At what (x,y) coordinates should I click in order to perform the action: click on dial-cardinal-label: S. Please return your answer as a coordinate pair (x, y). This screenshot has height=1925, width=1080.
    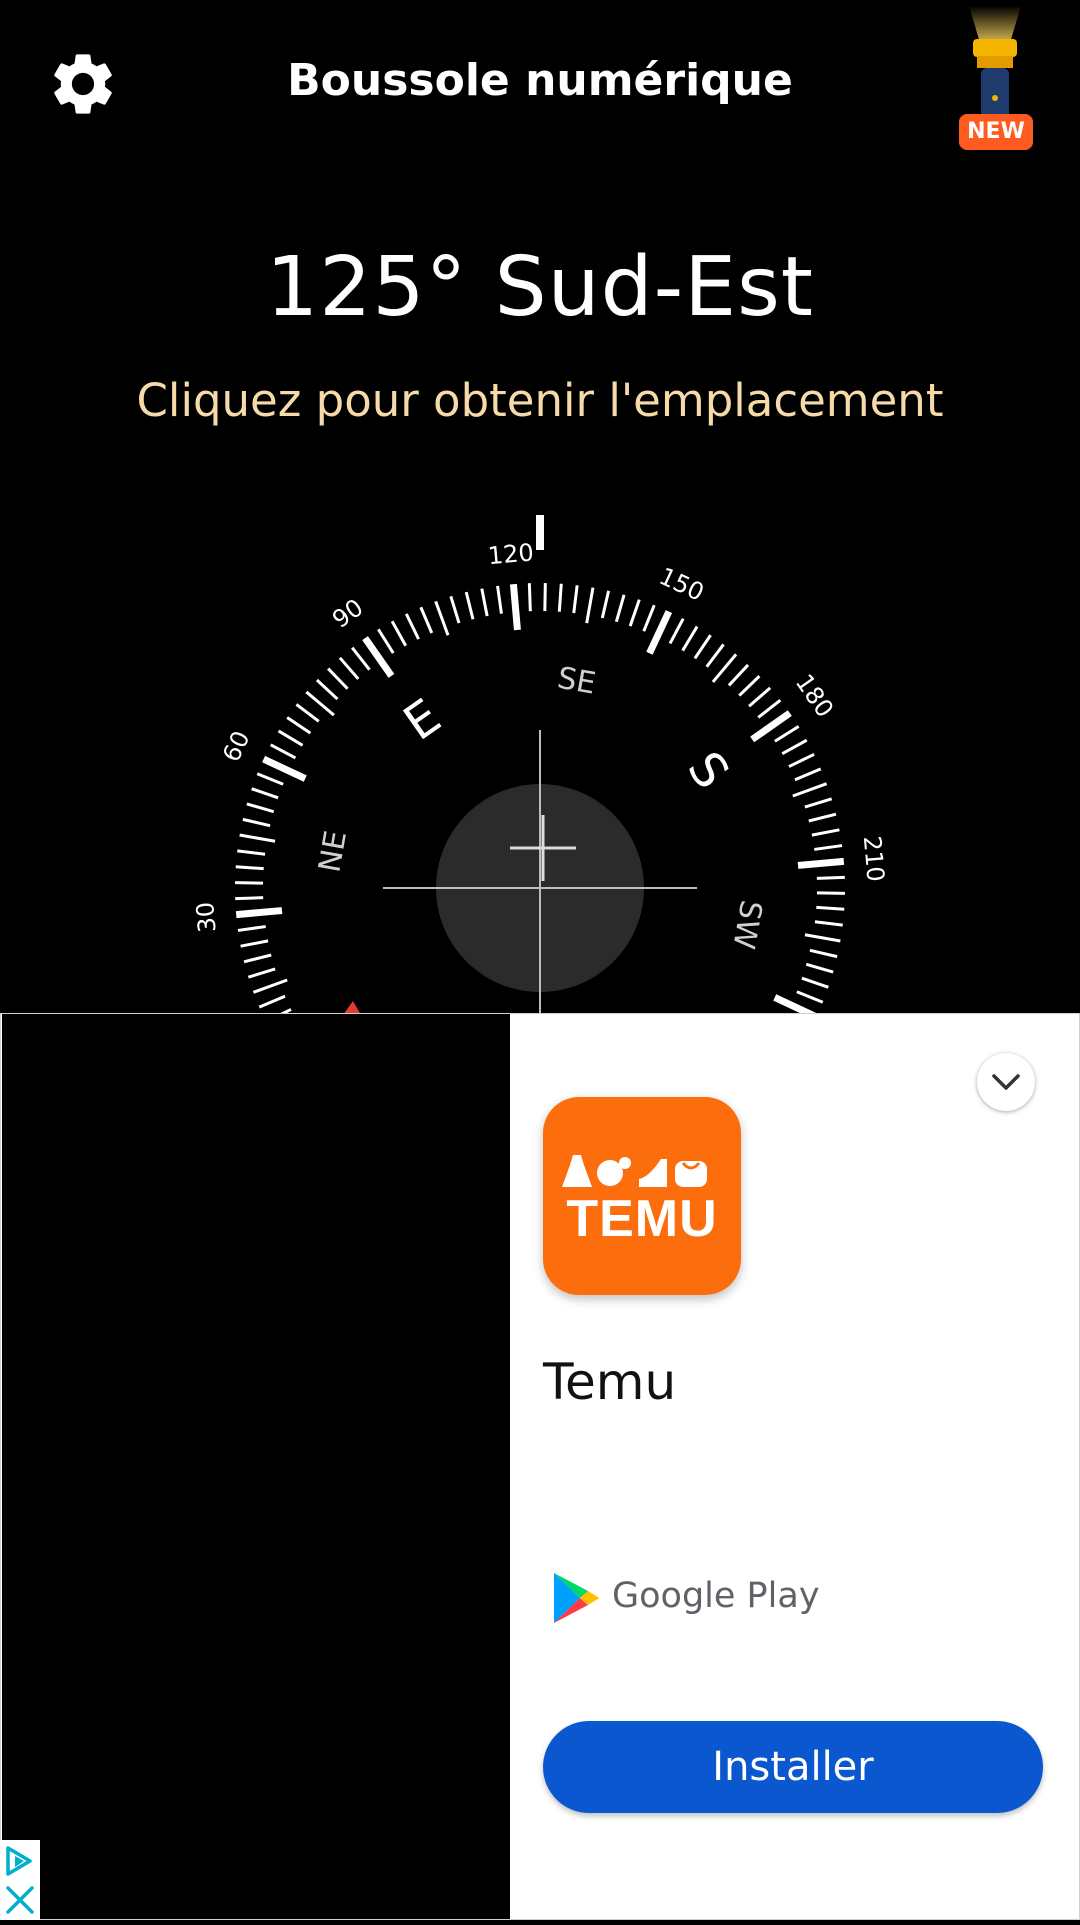
    Looking at the image, I should click on (707, 770).